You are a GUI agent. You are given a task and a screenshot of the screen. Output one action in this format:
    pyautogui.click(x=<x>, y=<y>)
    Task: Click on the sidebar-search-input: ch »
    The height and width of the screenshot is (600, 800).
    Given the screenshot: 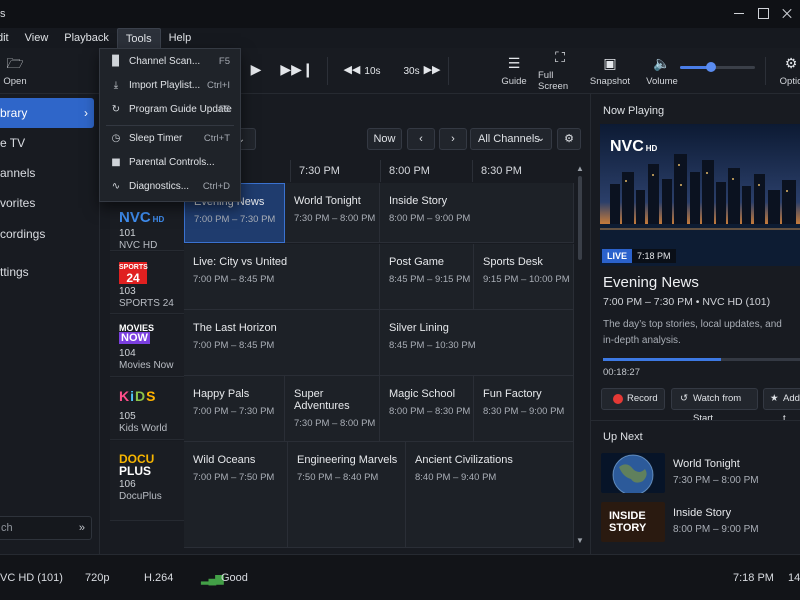 What is the action you would take?
    pyautogui.click(x=46, y=528)
    